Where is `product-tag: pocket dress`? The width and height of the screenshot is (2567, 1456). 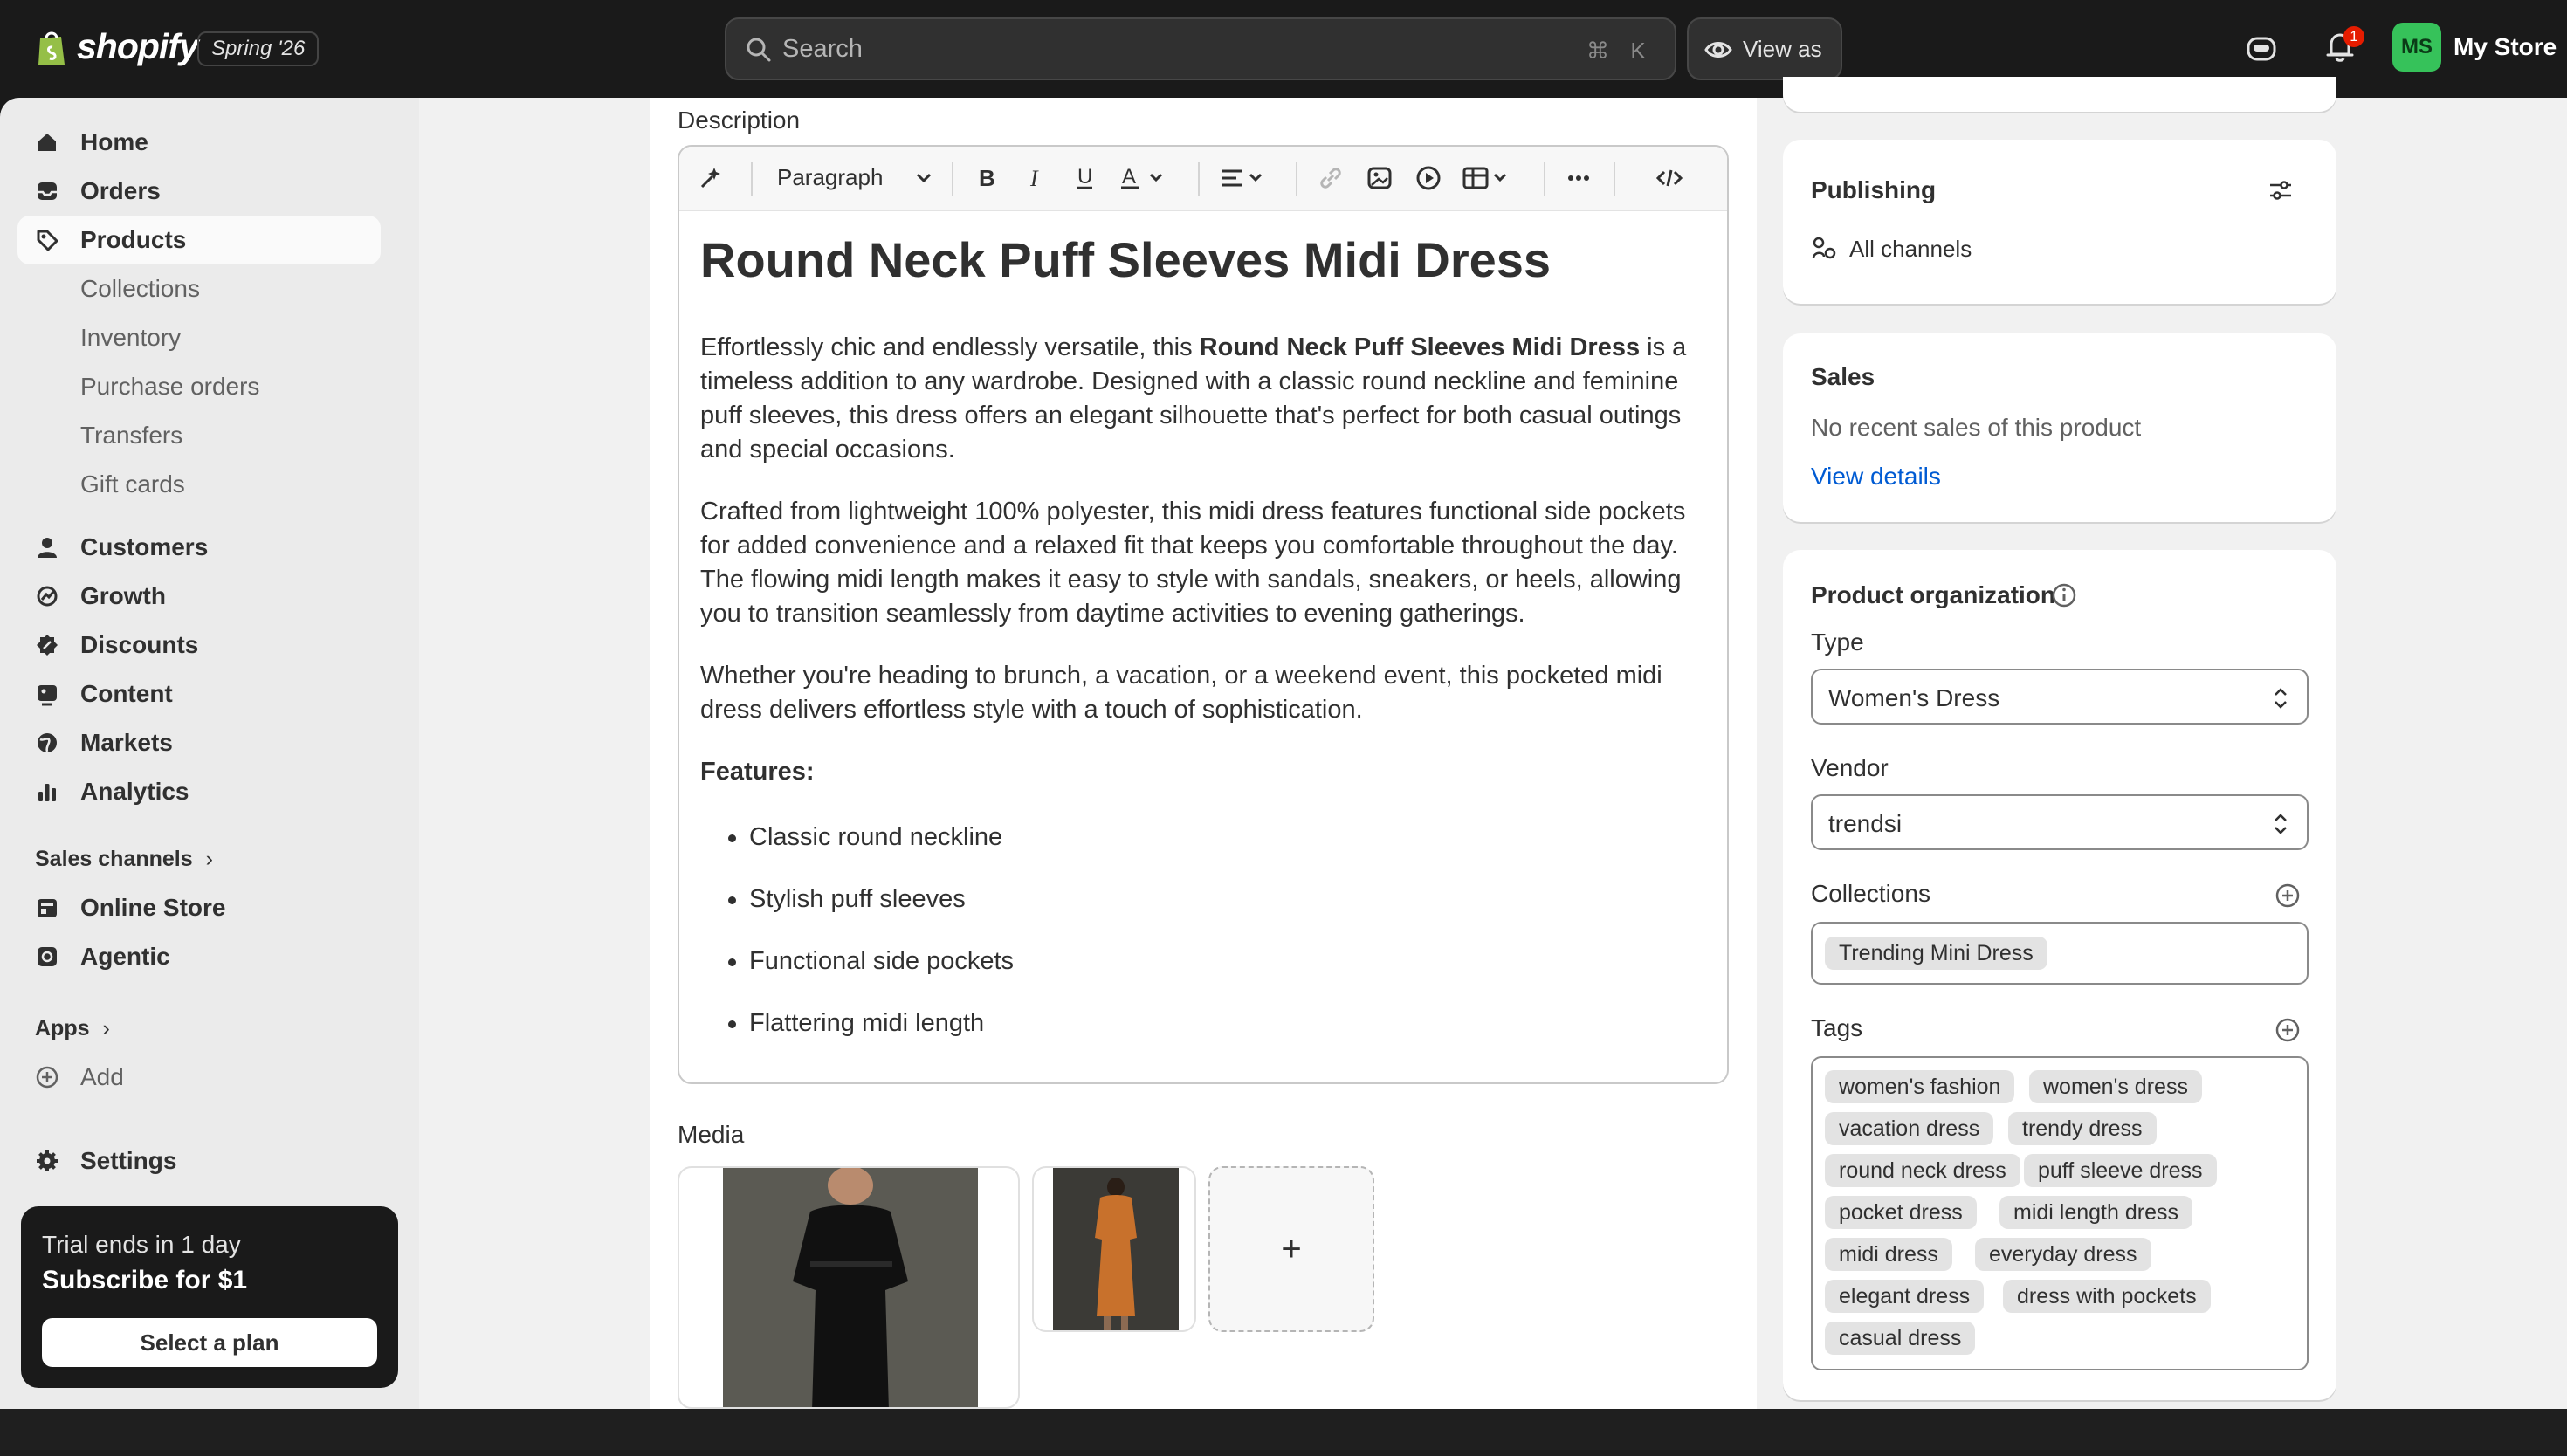 product-tag: pocket dress is located at coordinates (1901, 1212).